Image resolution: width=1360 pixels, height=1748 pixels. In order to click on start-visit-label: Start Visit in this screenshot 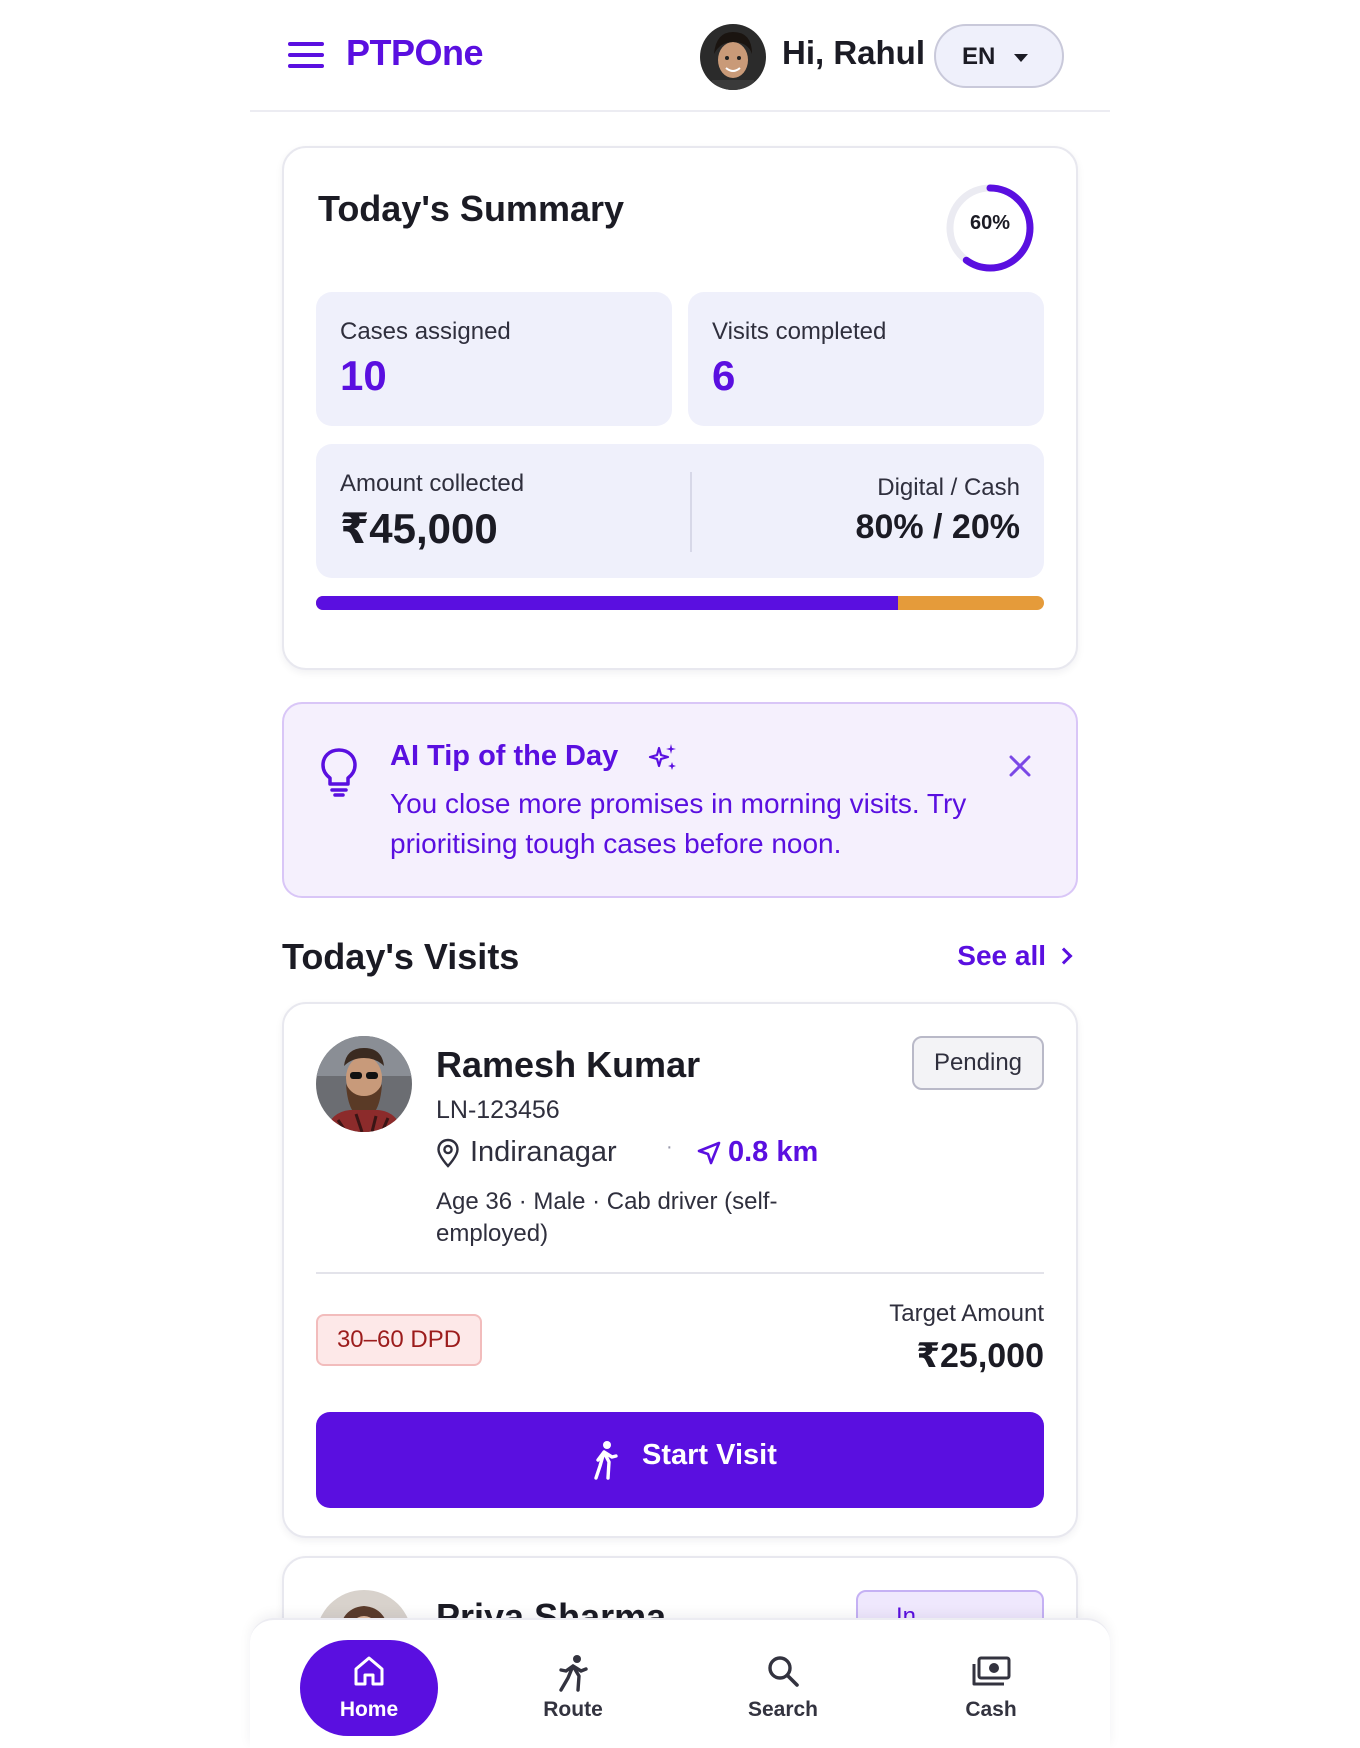, I will do `click(709, 1455)`.